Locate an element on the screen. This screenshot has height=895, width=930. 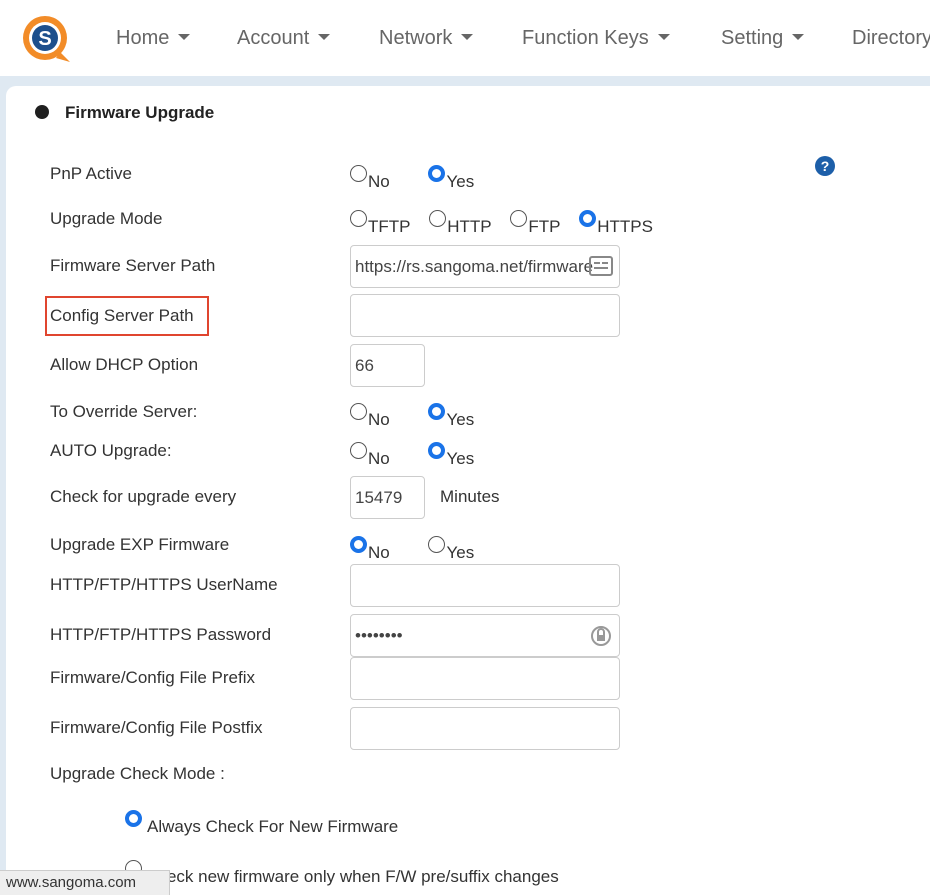
check-mode-option-always: Always Check For New Firmware is located at coordinates (262, 823).